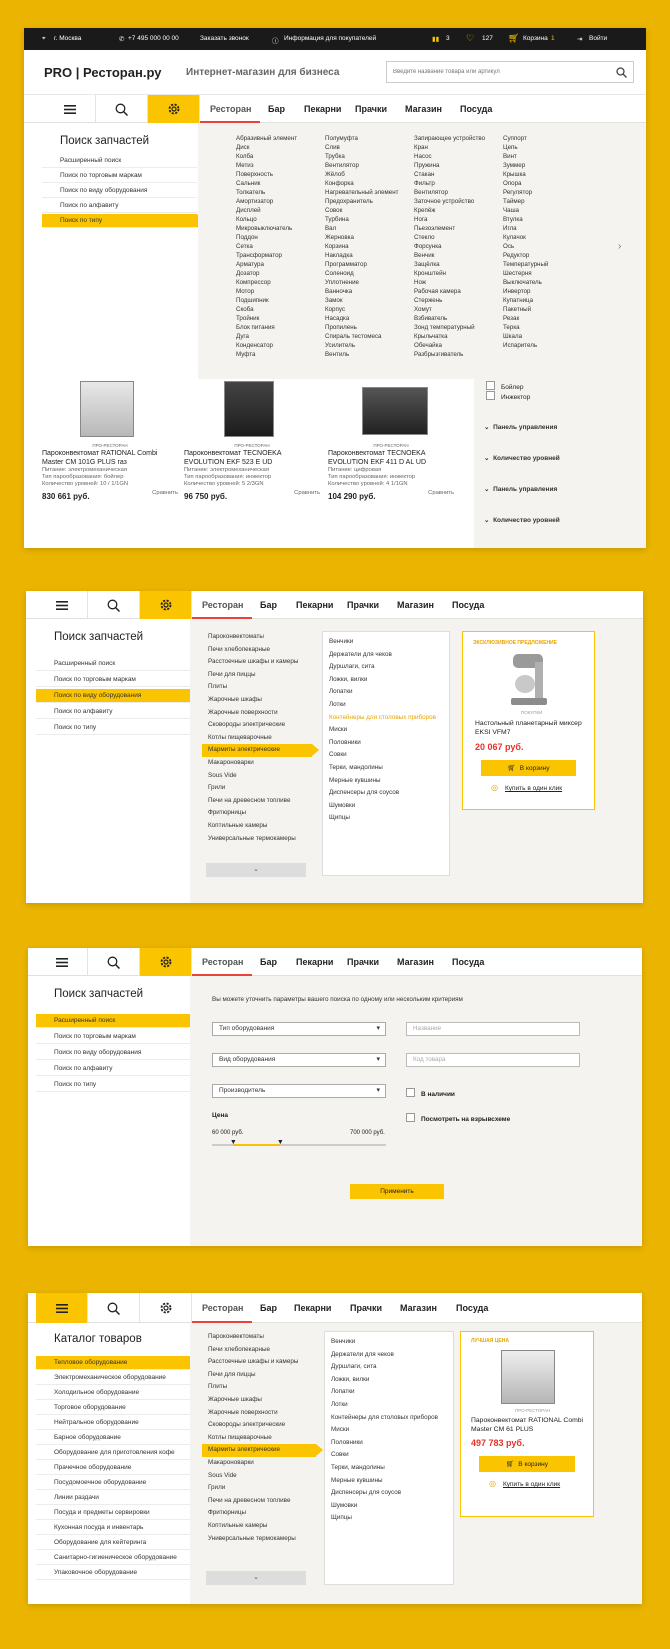  What do you see at coordinates (449, 273) in the screenshot?
I see `part-type-link: Кронштейн` at bounding box center [449, 273].